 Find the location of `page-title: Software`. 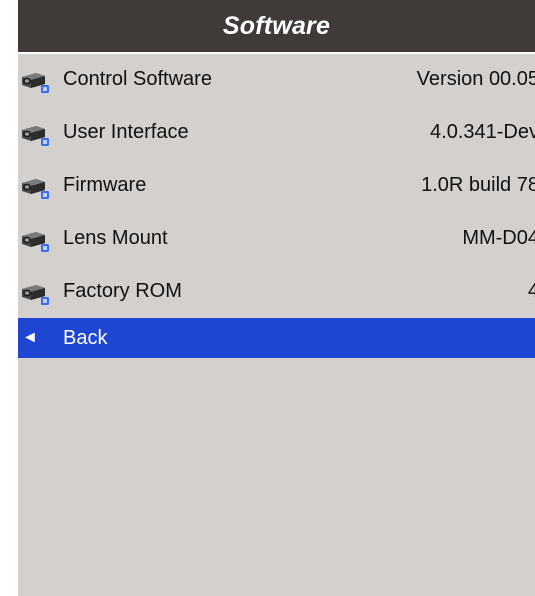

page-title: Software is located at coordinates (276, 25).